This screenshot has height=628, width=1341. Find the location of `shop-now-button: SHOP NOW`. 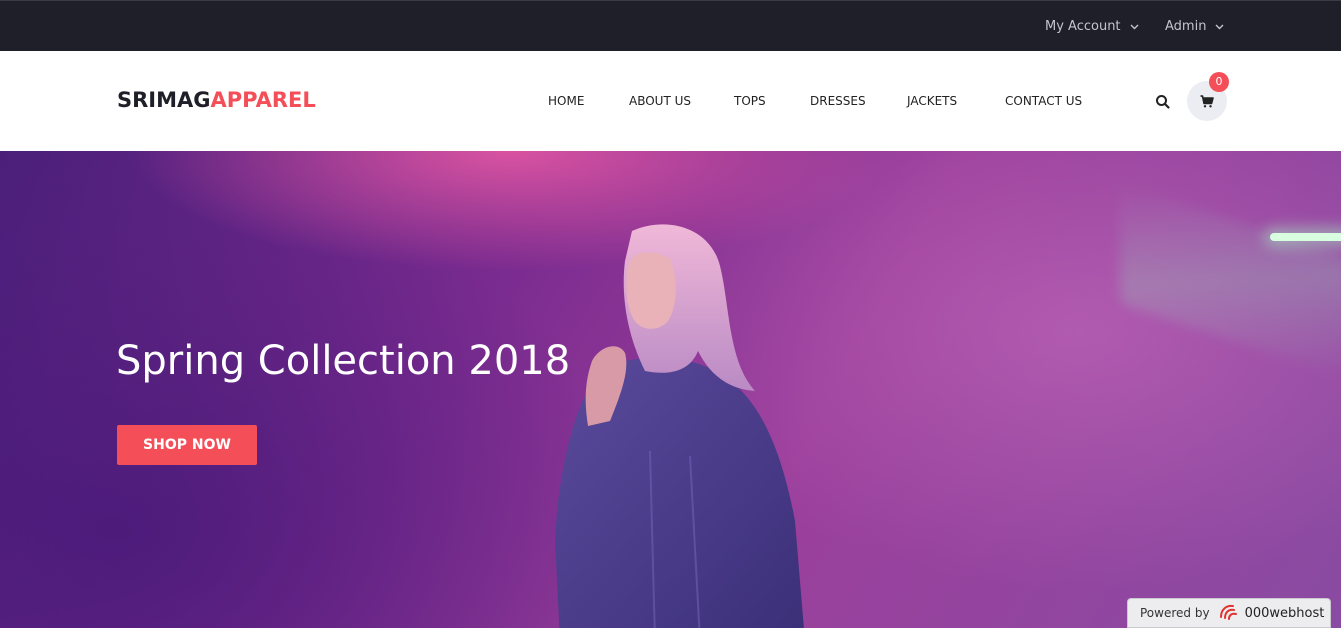

shop-now-button: SHOP NOW is located at coordinates (187, 445).